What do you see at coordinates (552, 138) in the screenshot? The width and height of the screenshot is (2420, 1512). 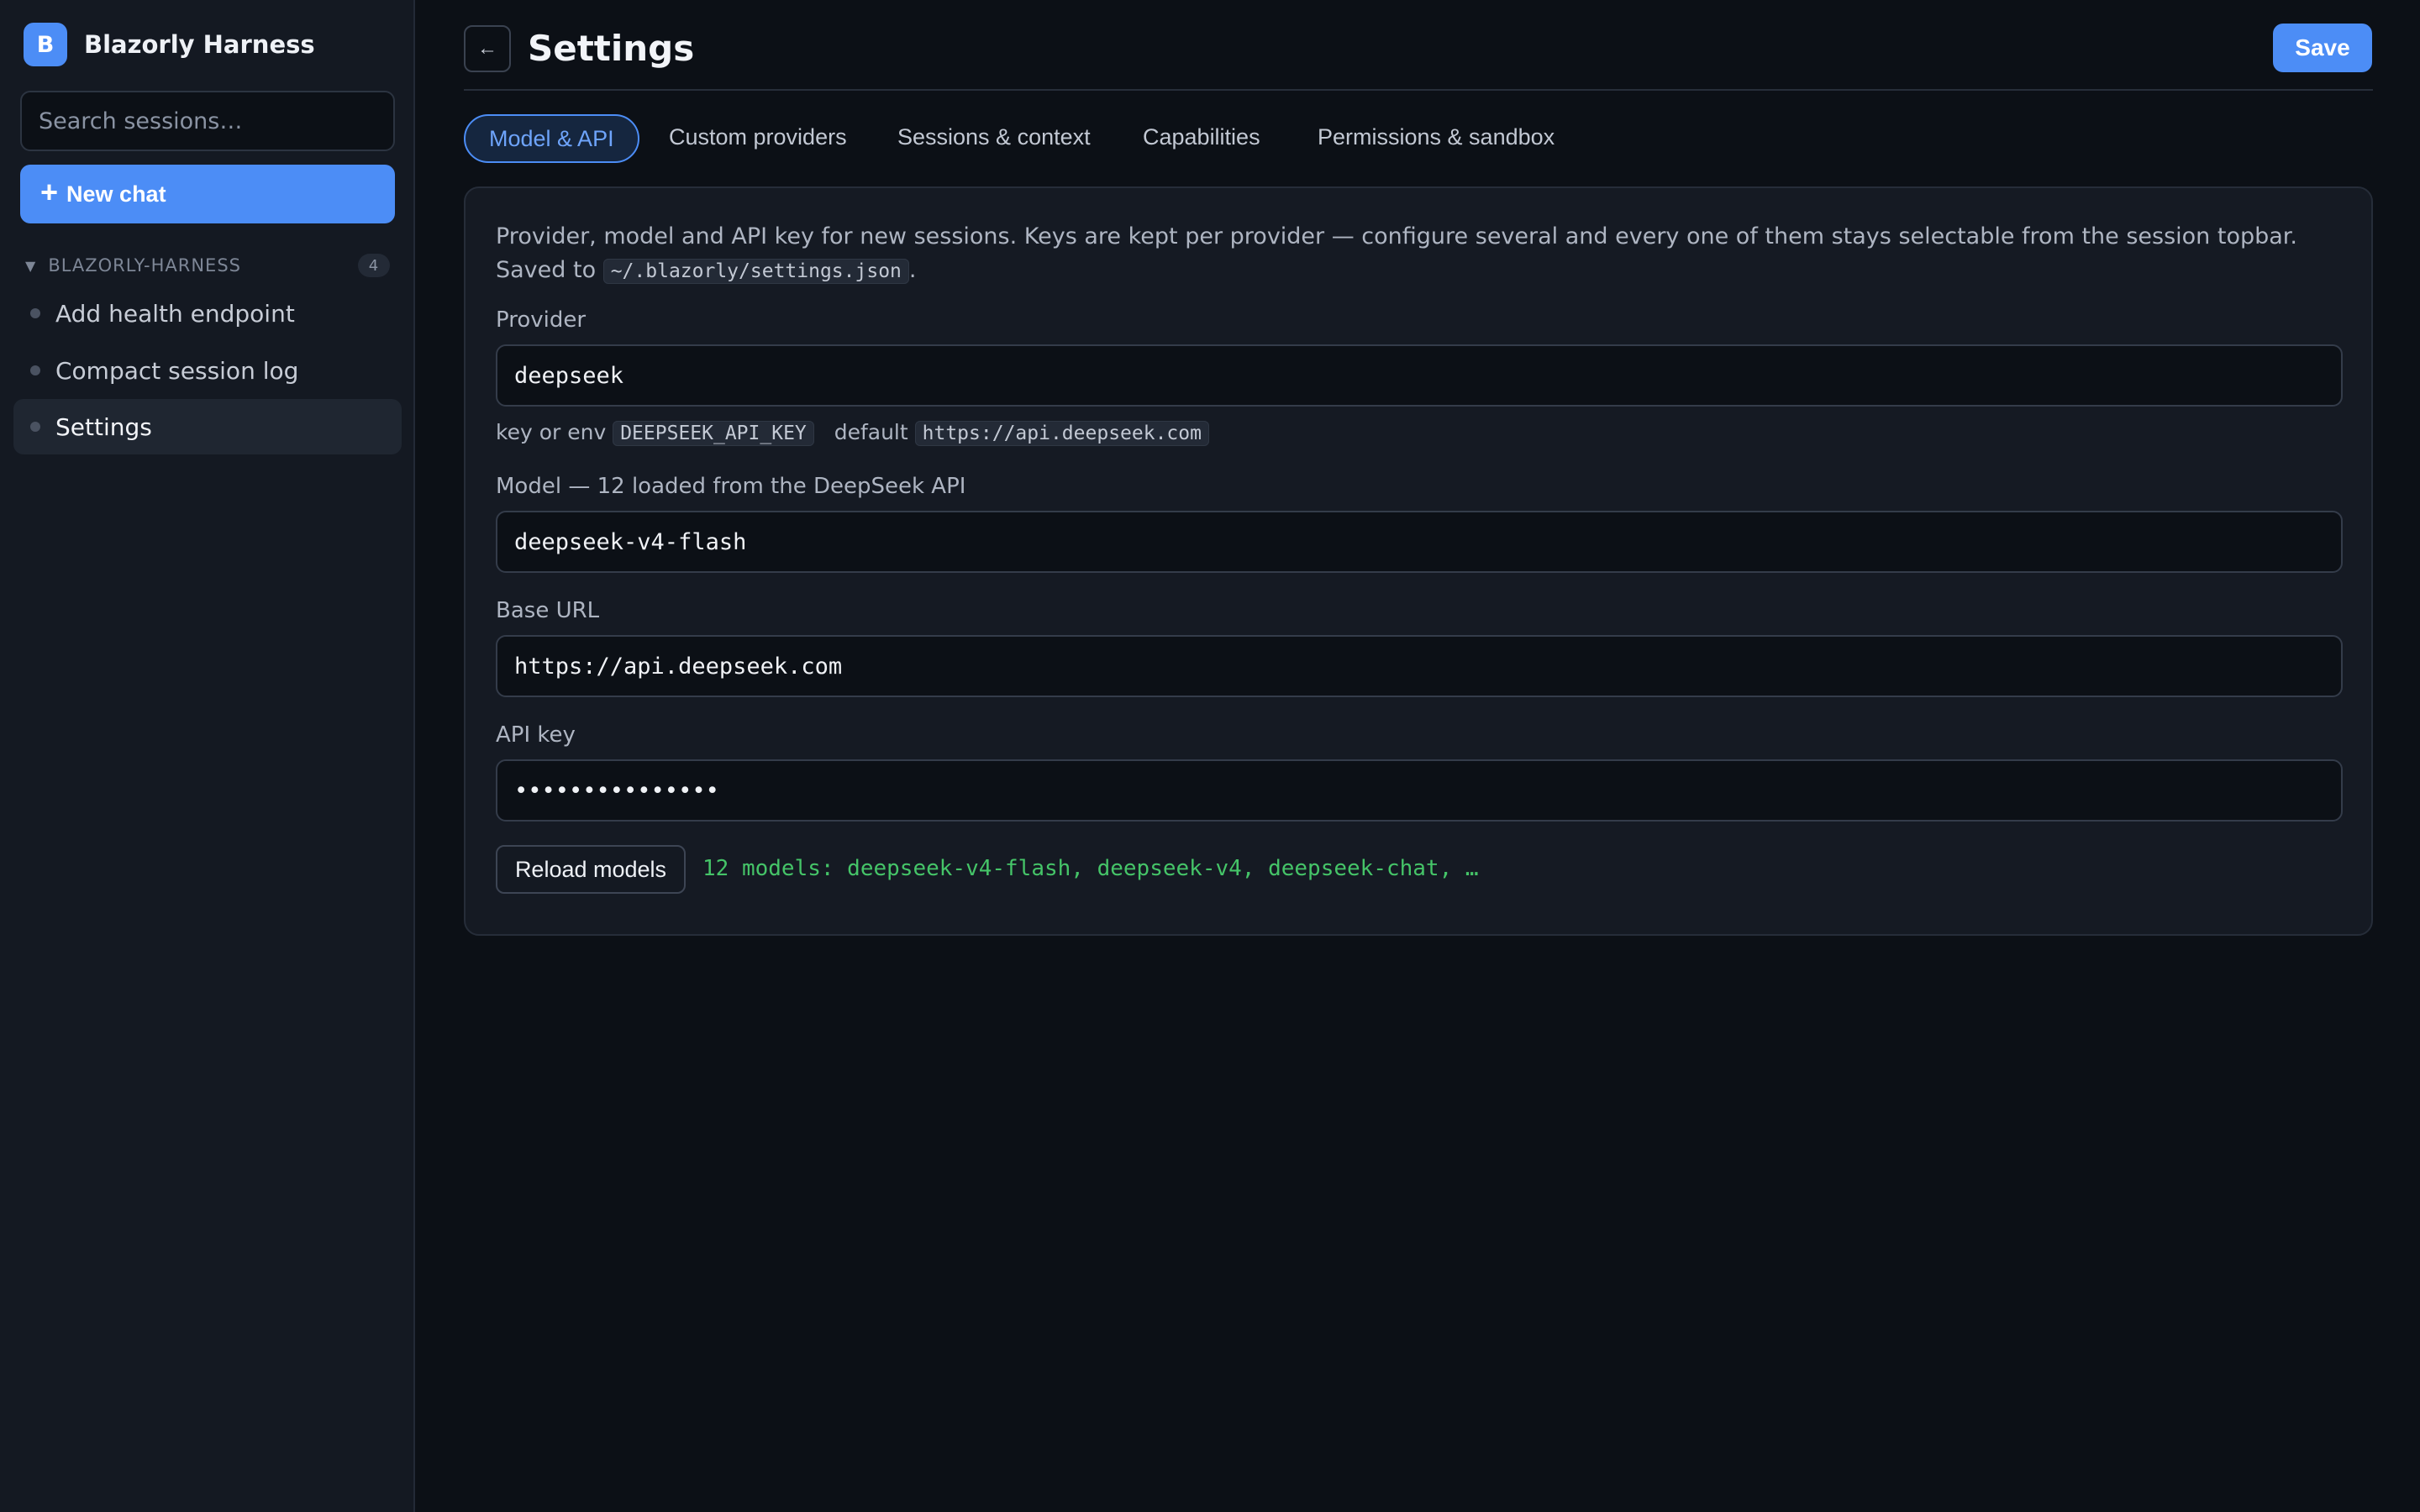 I see `tab-model-api: Model & API` at bounding box center [552, 138].